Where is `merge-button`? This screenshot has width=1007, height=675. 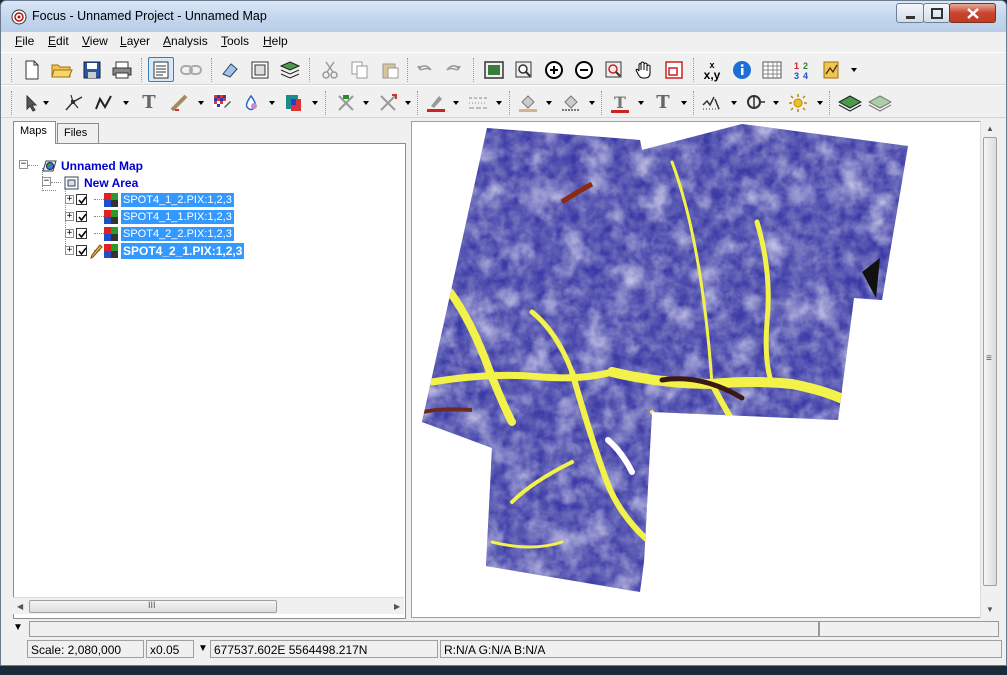 merge-button is located at coordinates (388, 102).